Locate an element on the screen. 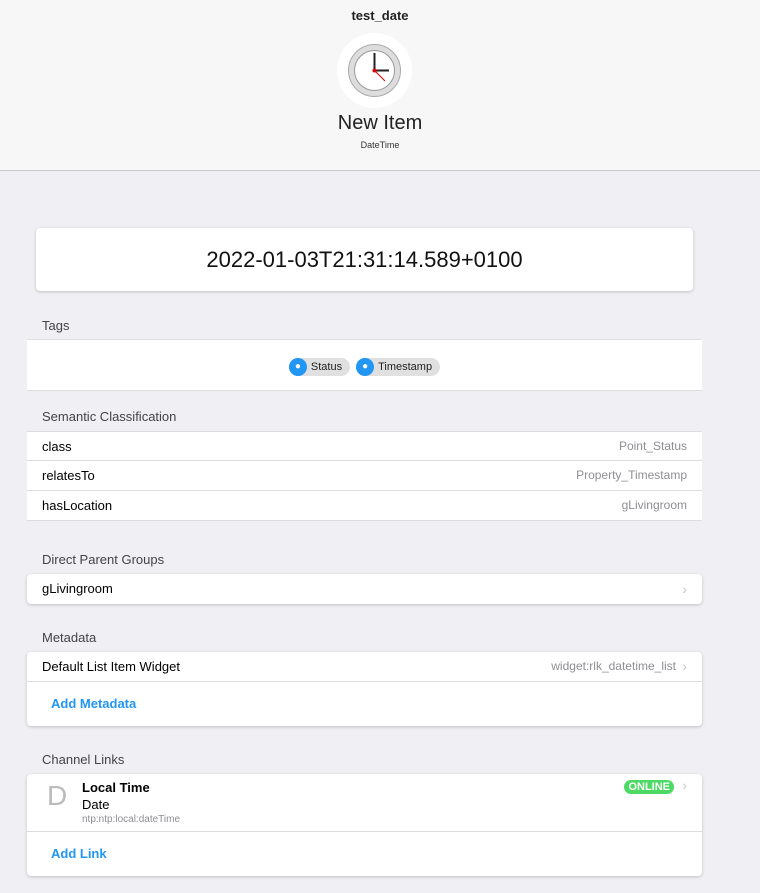 The width and height of the screenshot is (760, 893). metadata-value: widget:rlk_datetime_list is located at coordinates (613, 666).